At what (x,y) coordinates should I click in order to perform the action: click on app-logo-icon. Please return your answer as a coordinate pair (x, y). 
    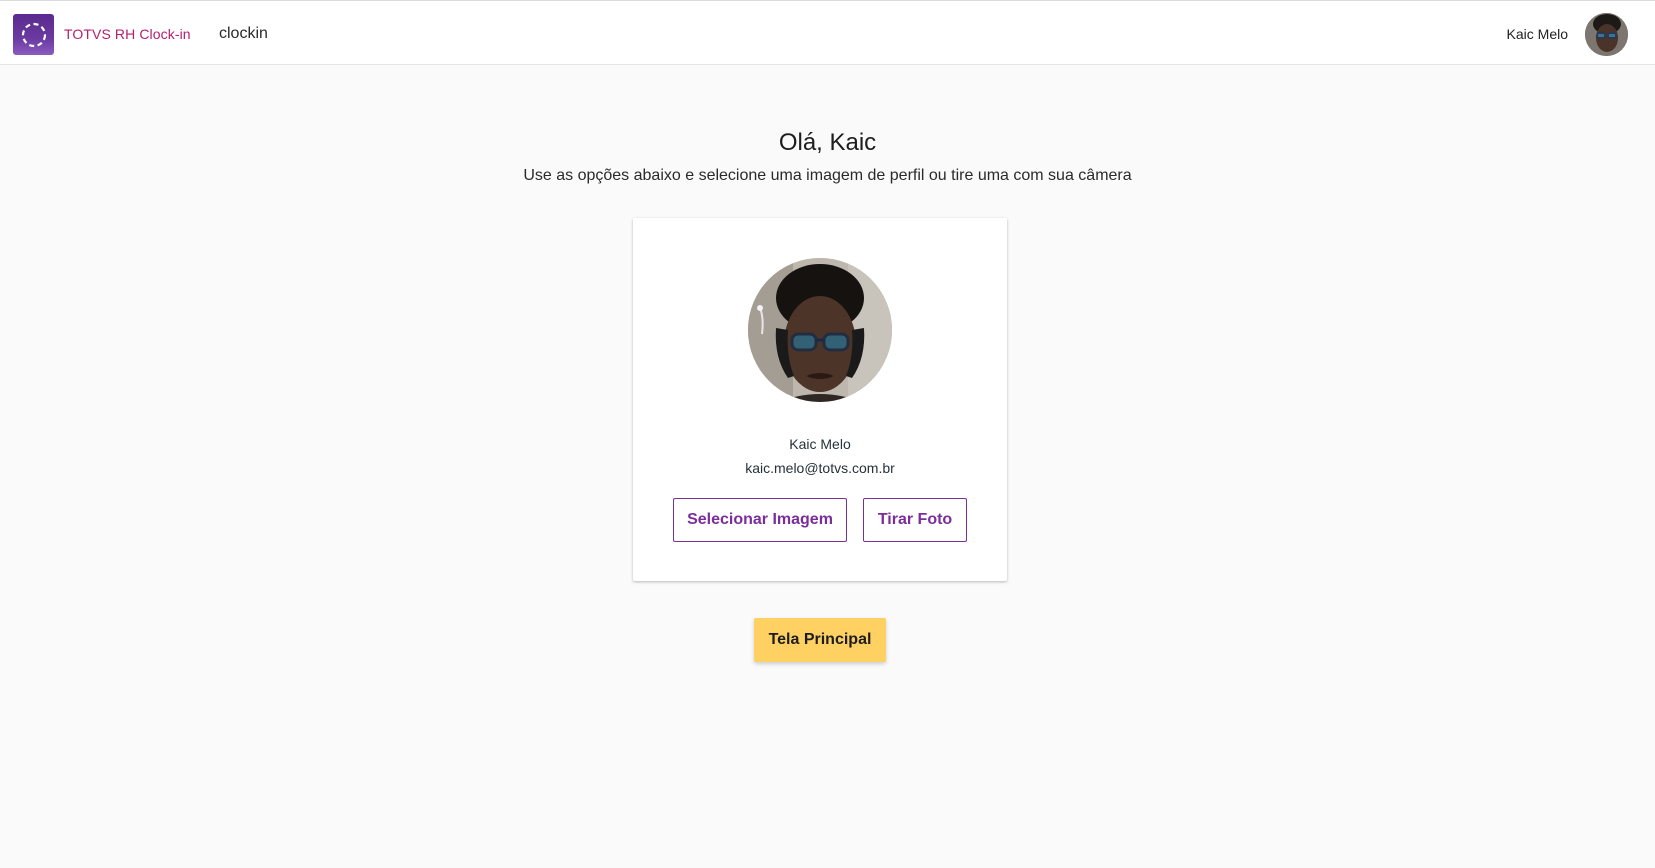
    Looking at the image, I should click on (33, 34).